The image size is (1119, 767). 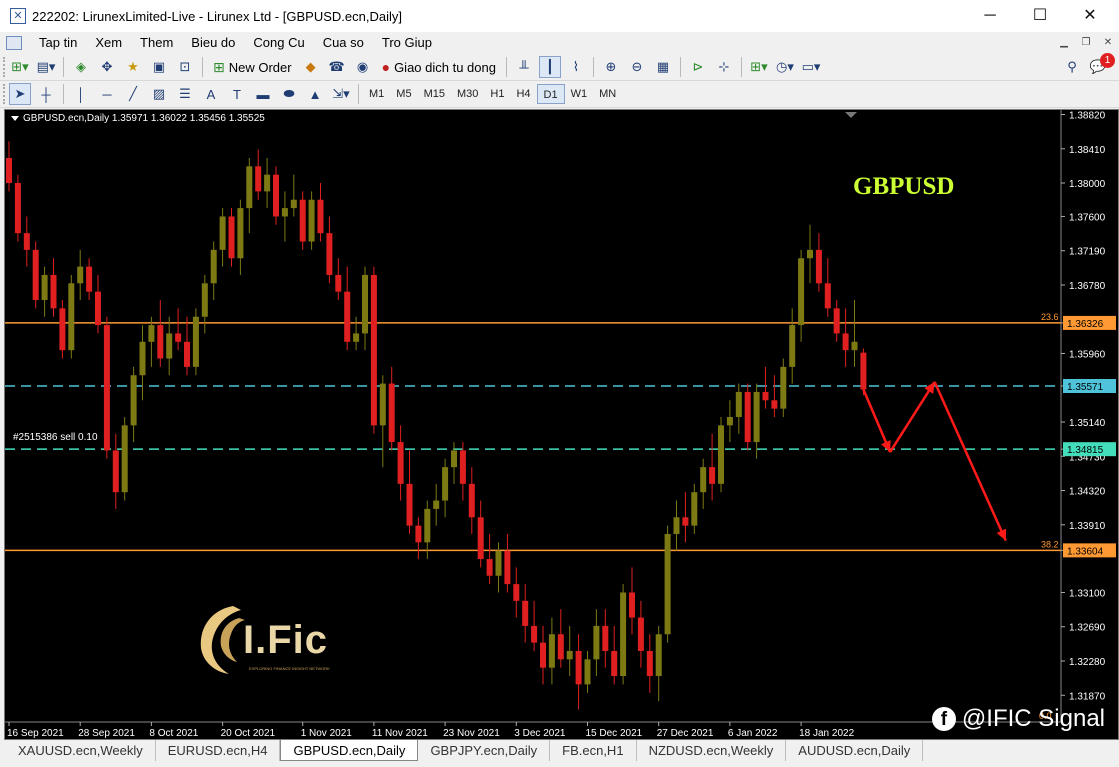 What do you see at coordinates (1087, 492) in the screenshot?
I see `price-tick-label: 1.34320` at bounding box center [1087, 492].